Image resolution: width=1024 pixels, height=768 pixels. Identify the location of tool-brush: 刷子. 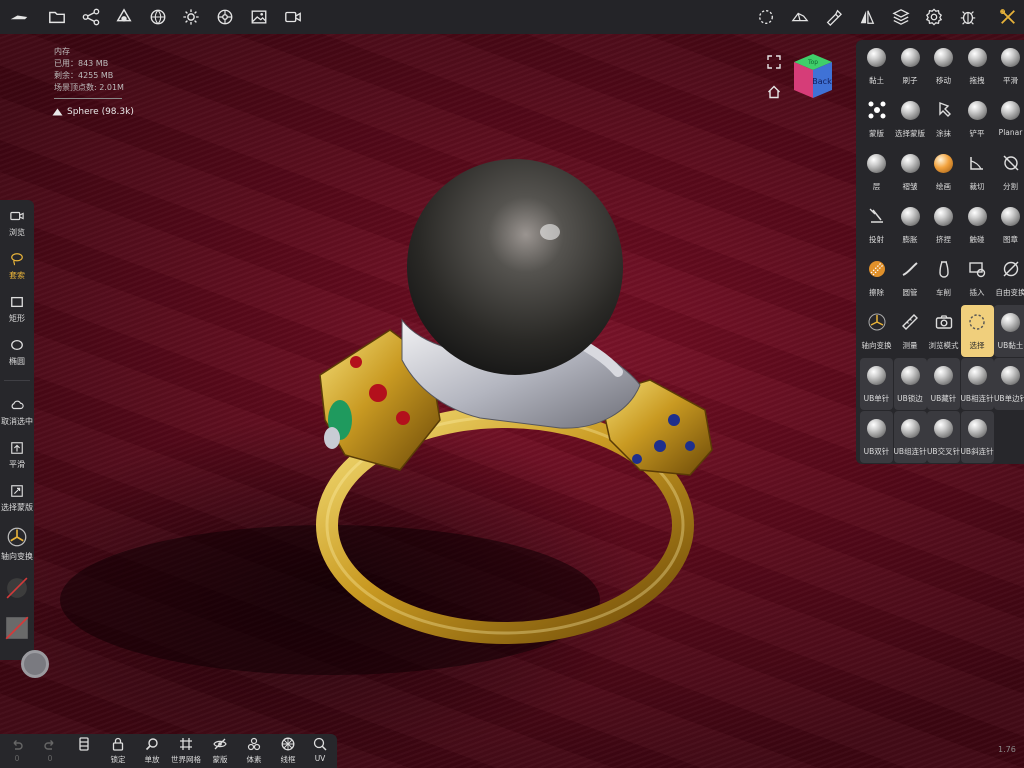
(910, 66).